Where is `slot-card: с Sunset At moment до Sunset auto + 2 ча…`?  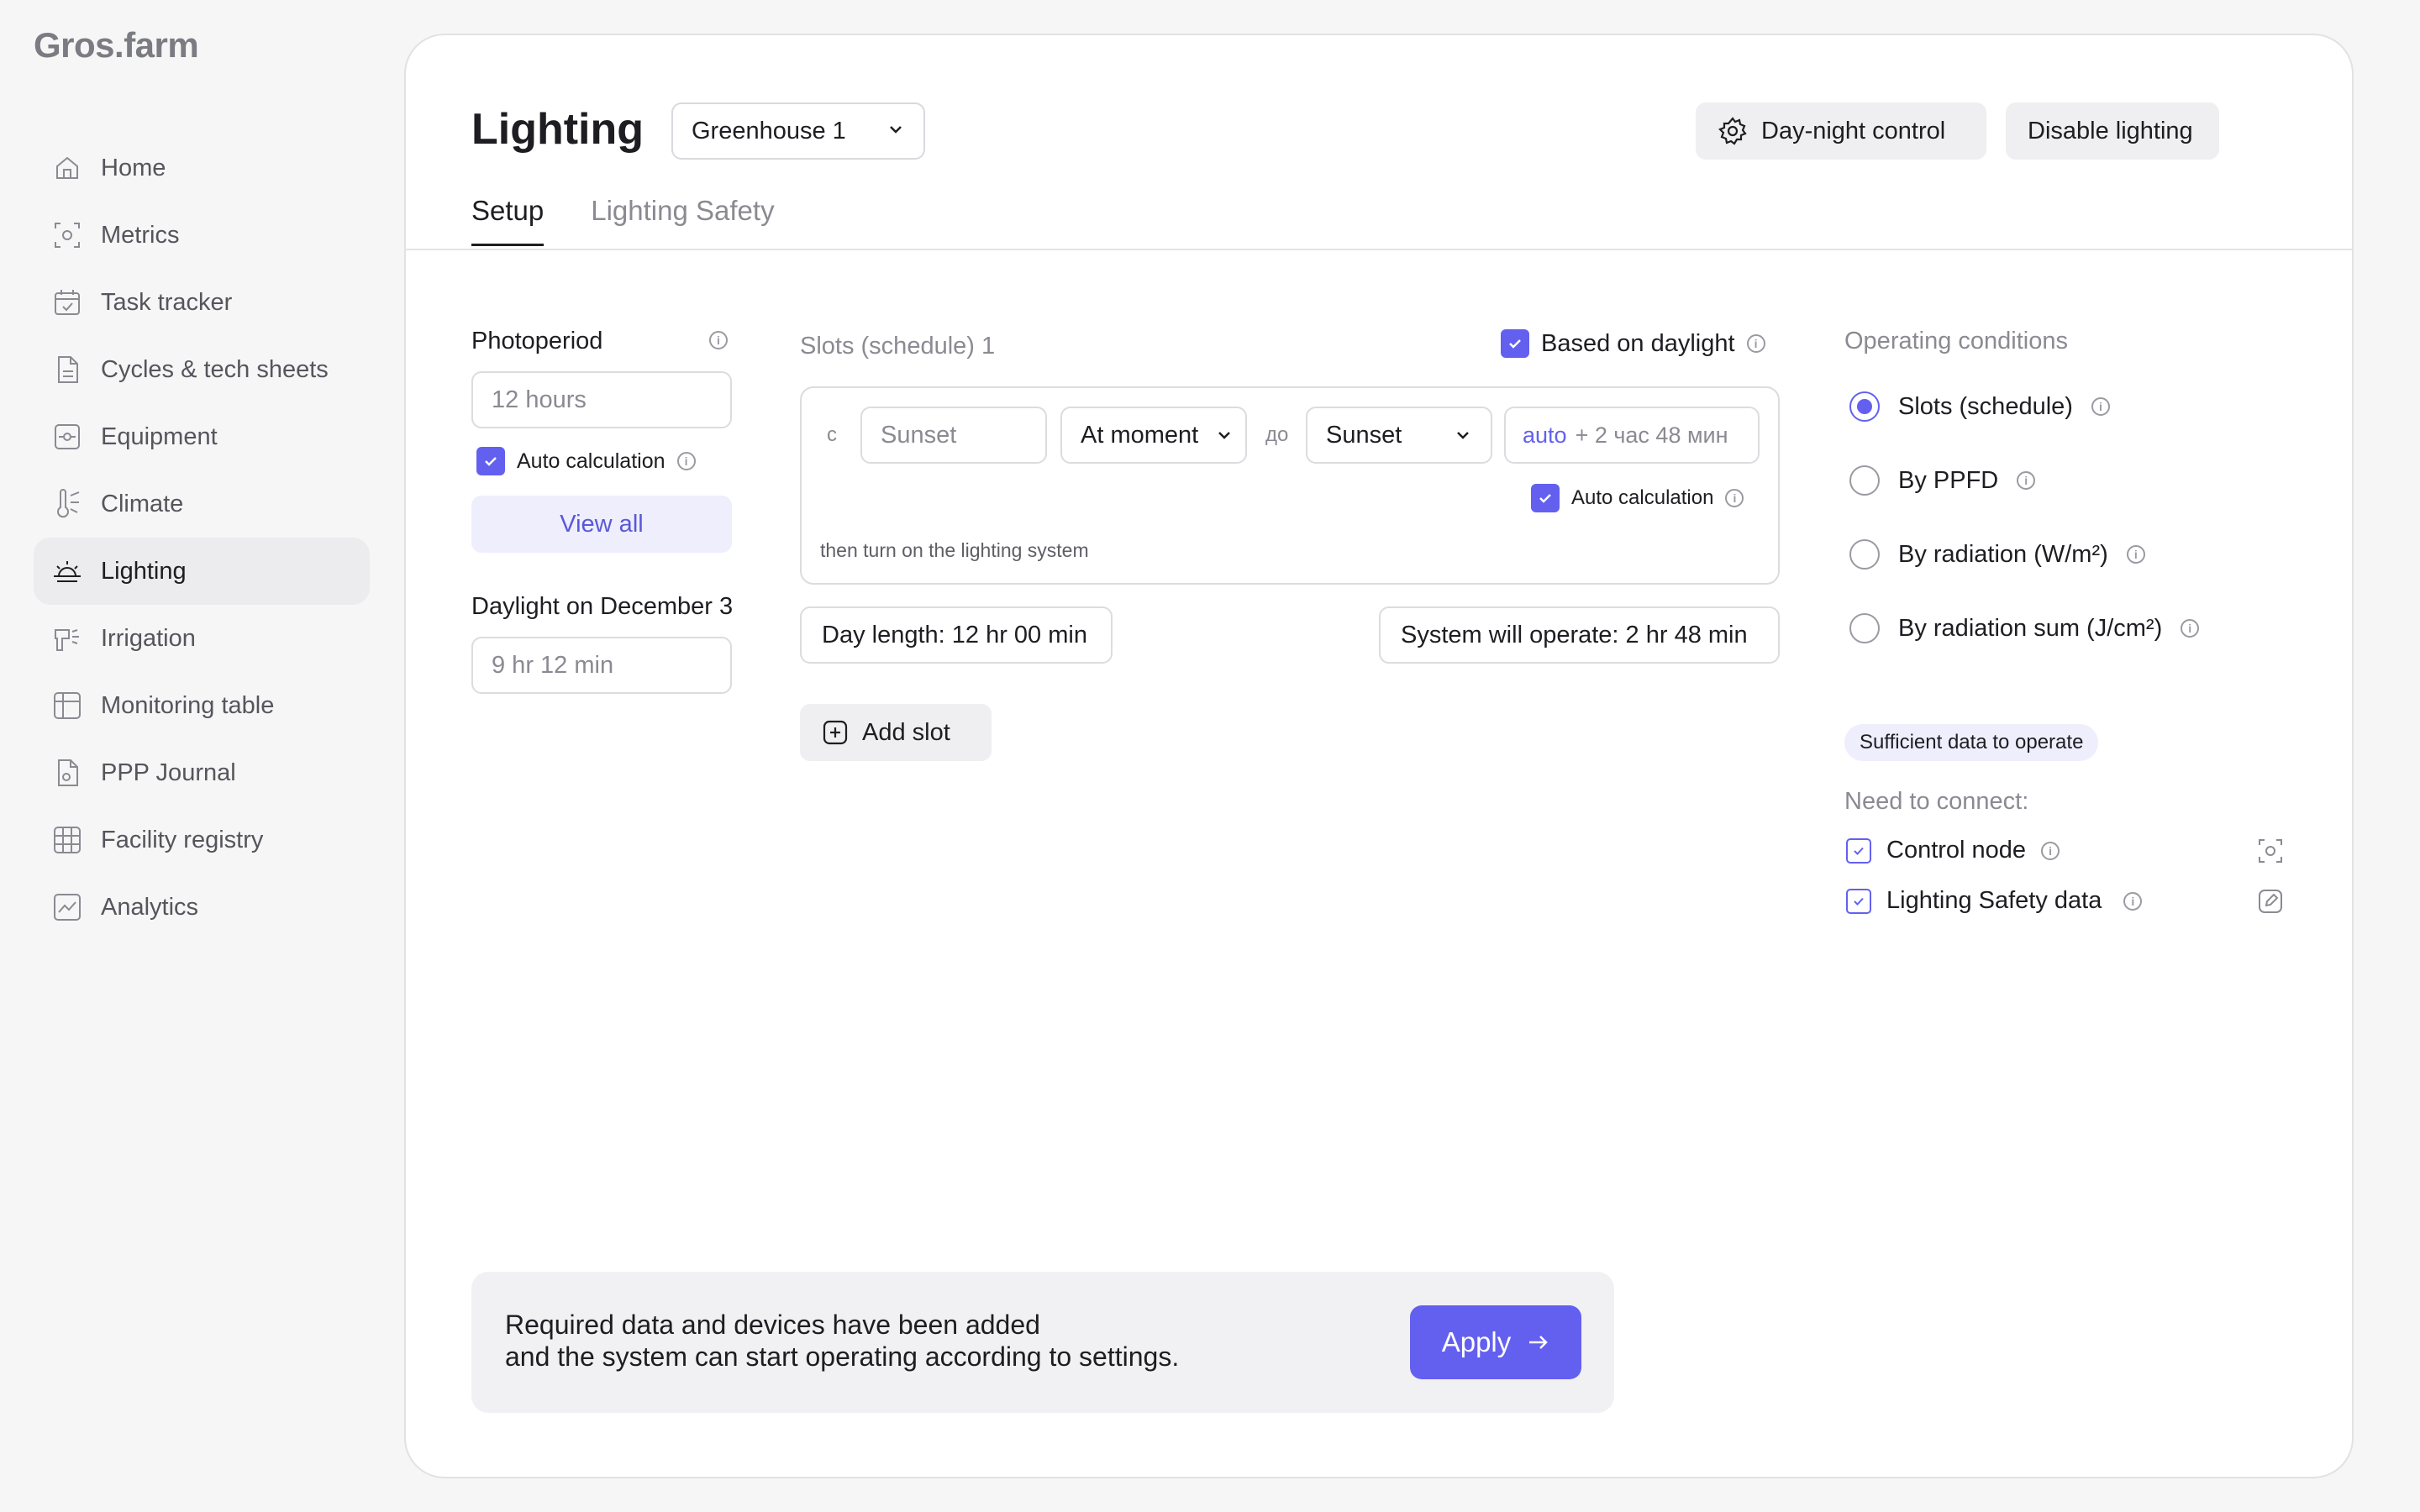 slot-card: с Sunset At moment до Sunset auto + 2 ча… is located at coordinates (1290, 485).